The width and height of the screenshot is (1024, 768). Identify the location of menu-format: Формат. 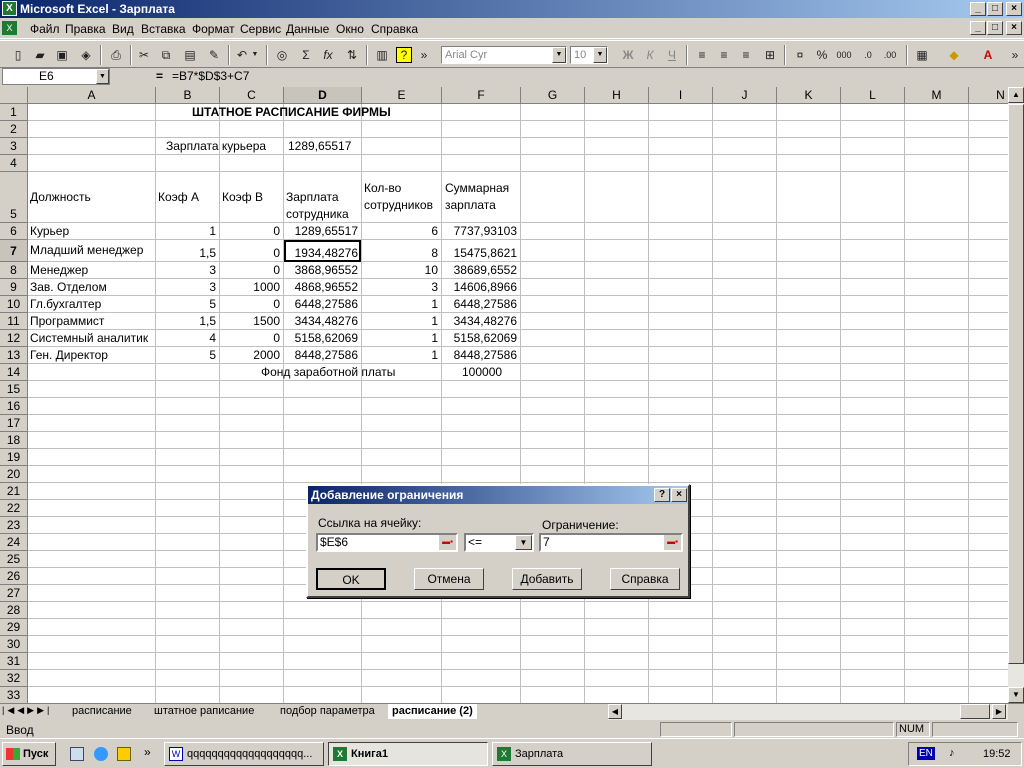
(213, 29).